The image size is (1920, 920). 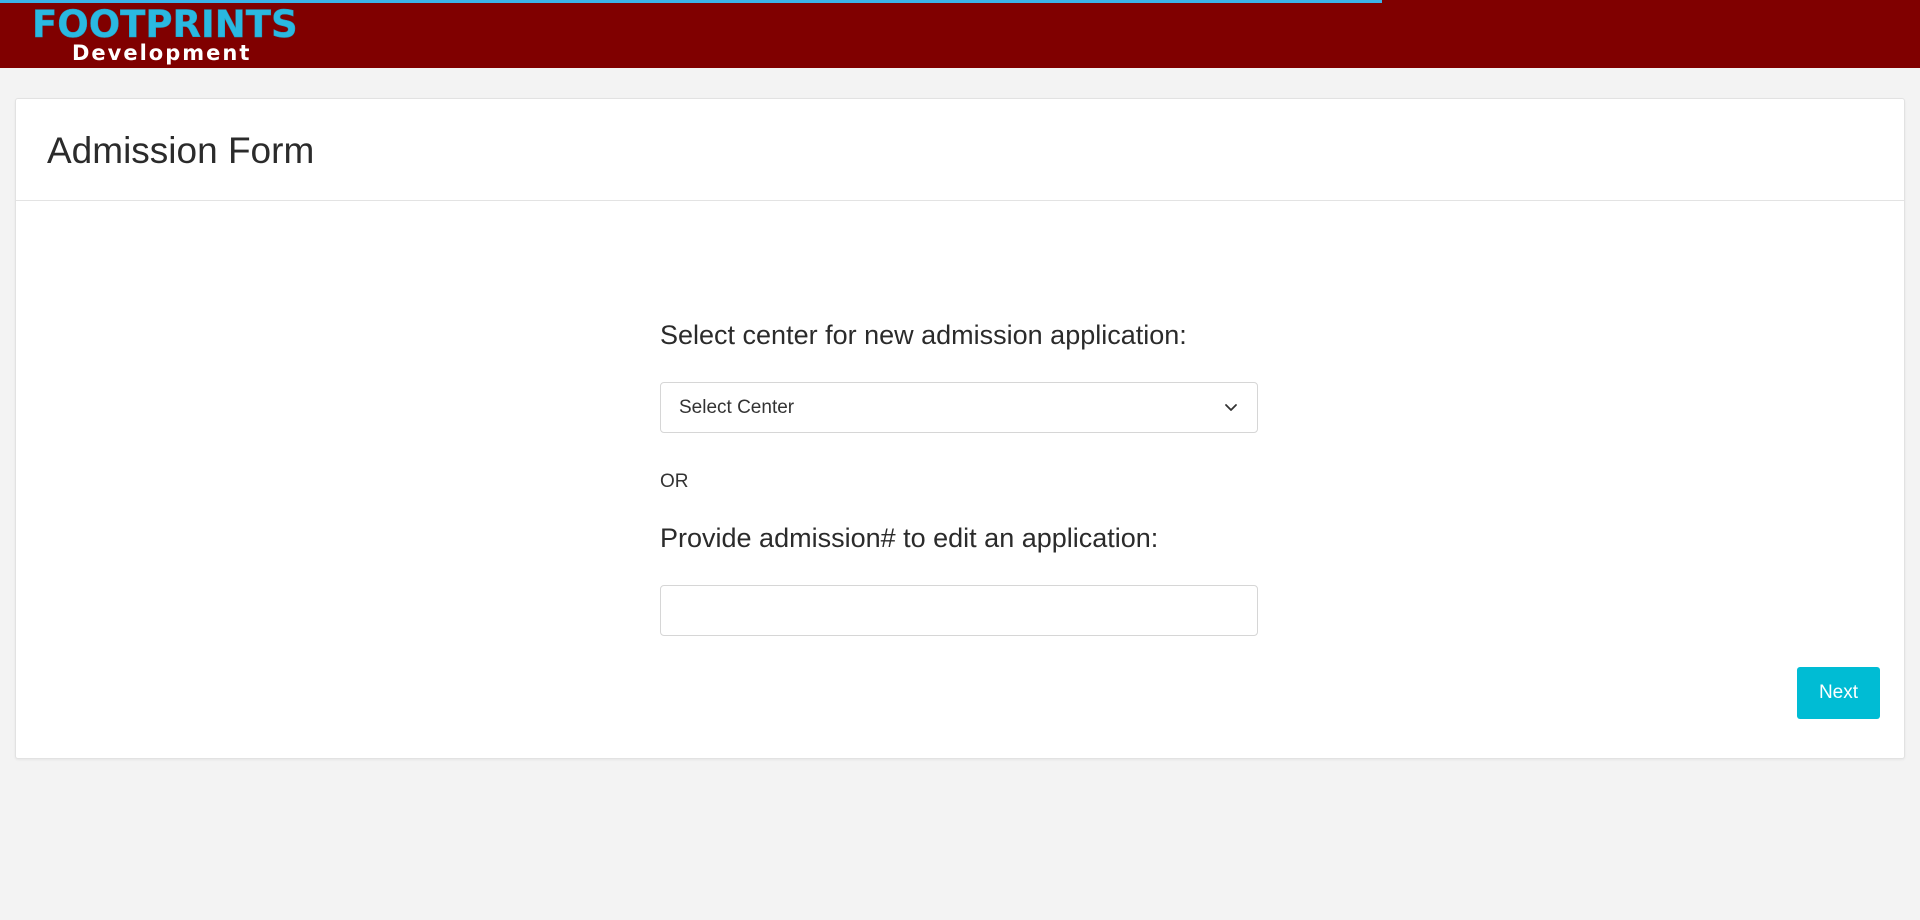 What do you see at coordinates (181, 150) in the screenshot?
I see `page-title: Admission Form` at bounding box center [181, 150].